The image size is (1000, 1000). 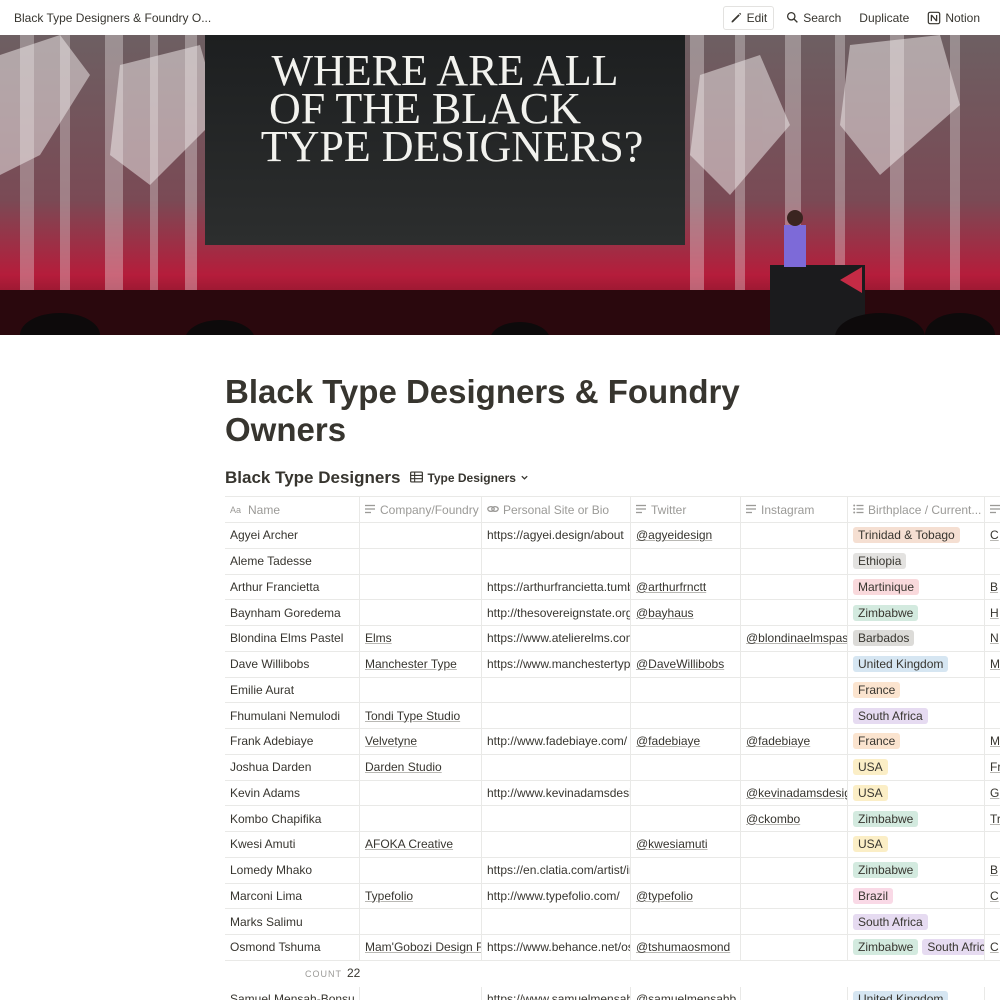 I want to click on cell-site: https://www.behance.net/osm, so click(x=556, y=947).